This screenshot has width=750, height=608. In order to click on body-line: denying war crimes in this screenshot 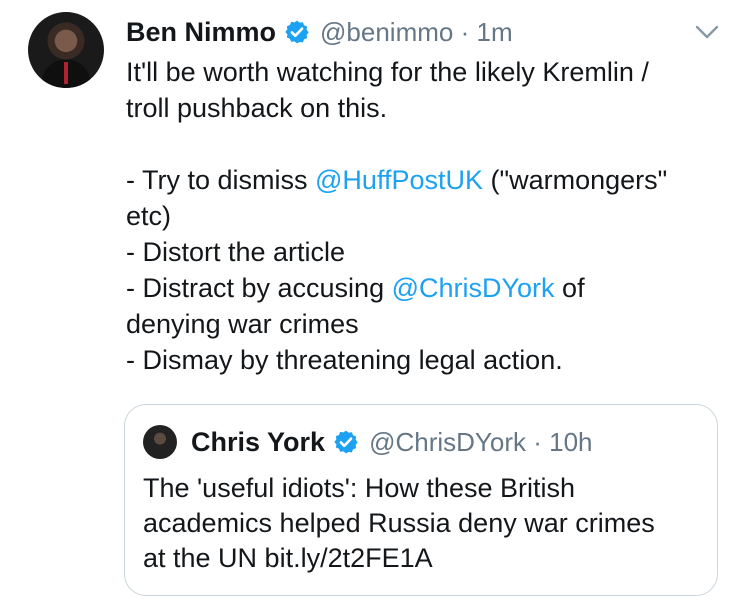, I will do `click(242, 324)`.